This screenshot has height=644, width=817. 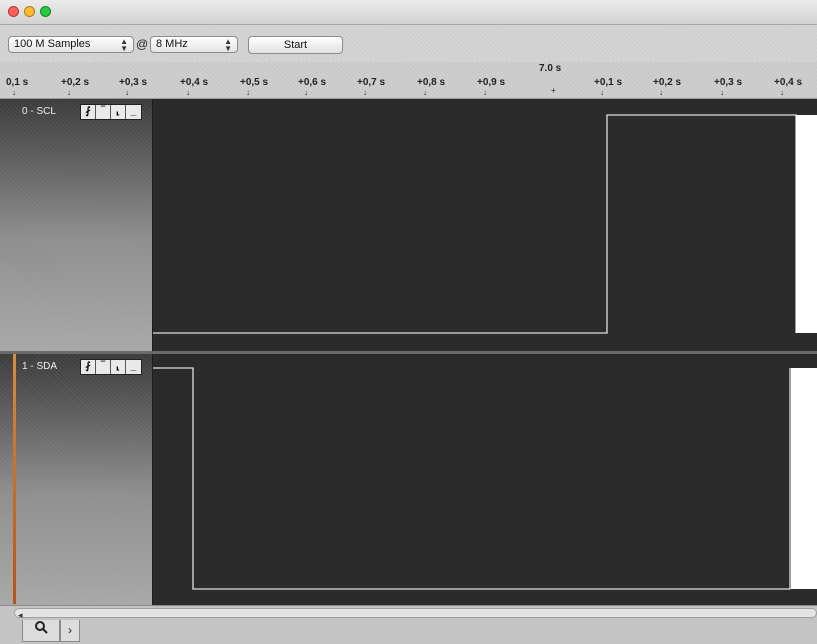 What do you see at coordinates (431, 82) in the screenshot?
I see `ruler-tick-label: +0,8 s` at bounding box center [431, 82].